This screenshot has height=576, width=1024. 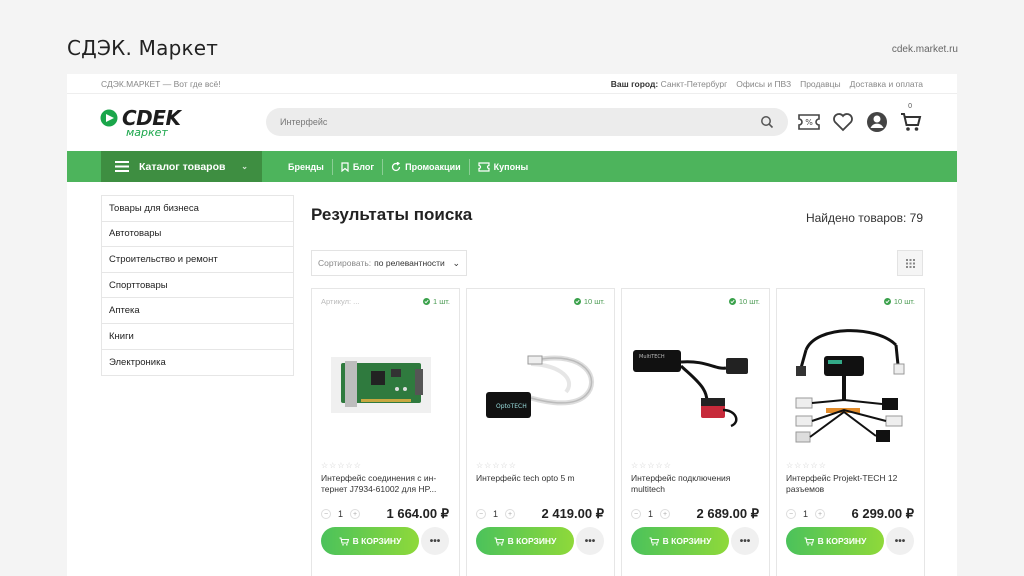 What do you see at coordinates (161, 83) in the screenshot?
I see `tagline: СДЭК.МАРКЕТ — Вот где всё!` at bounding box center [161, 83].